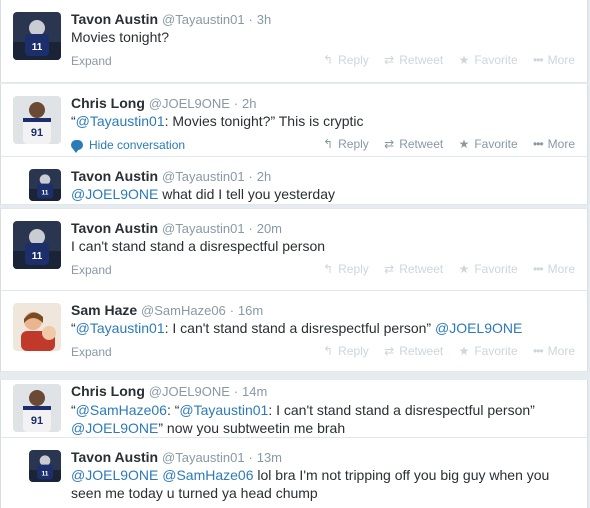  Describe the element at coordinates (208, 428) in the screenshot. I see `tweet-text-line-2: @JOEL9ONE” now you subtweetin me brah` at that location.